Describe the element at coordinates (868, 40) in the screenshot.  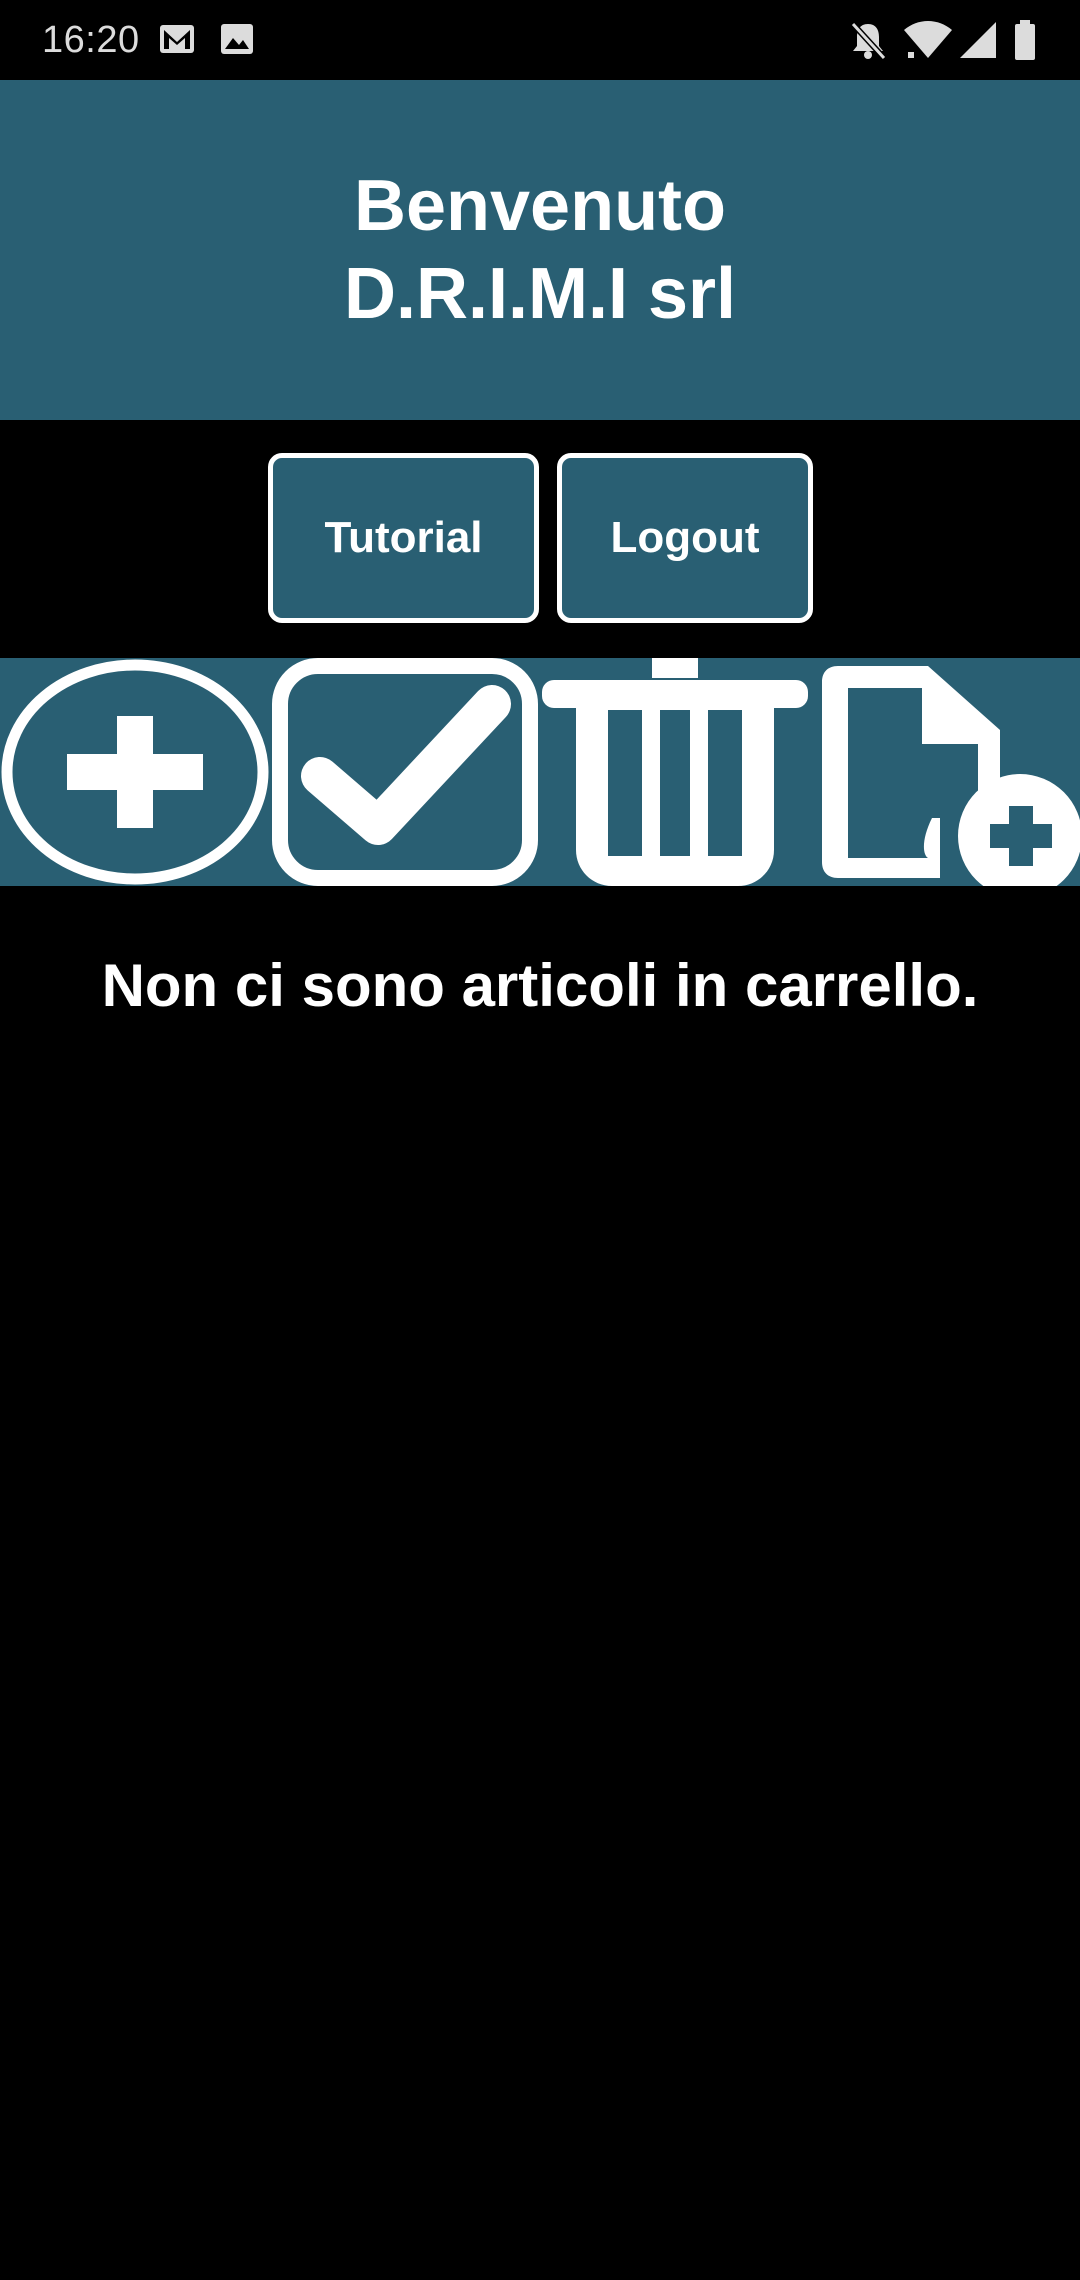
I see `silent-bell-icon` at that location.